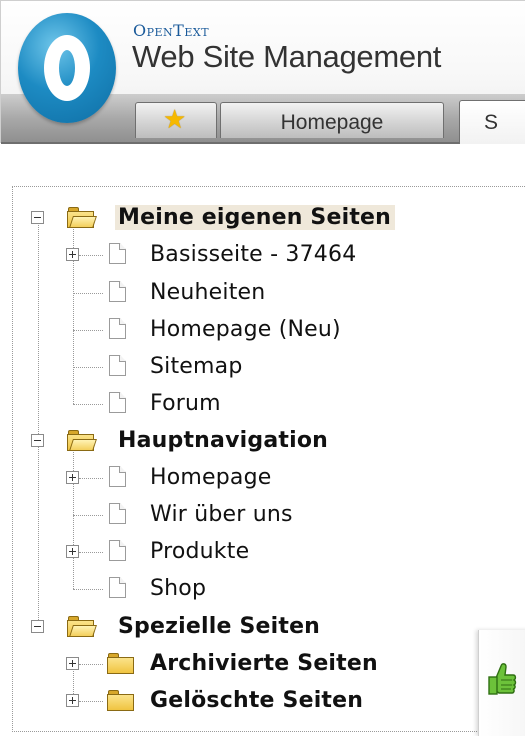 Image resolution: width=525 pixels, height=736 pixels. I want to click on tab-homepage: Homepage, so click(332, 120).